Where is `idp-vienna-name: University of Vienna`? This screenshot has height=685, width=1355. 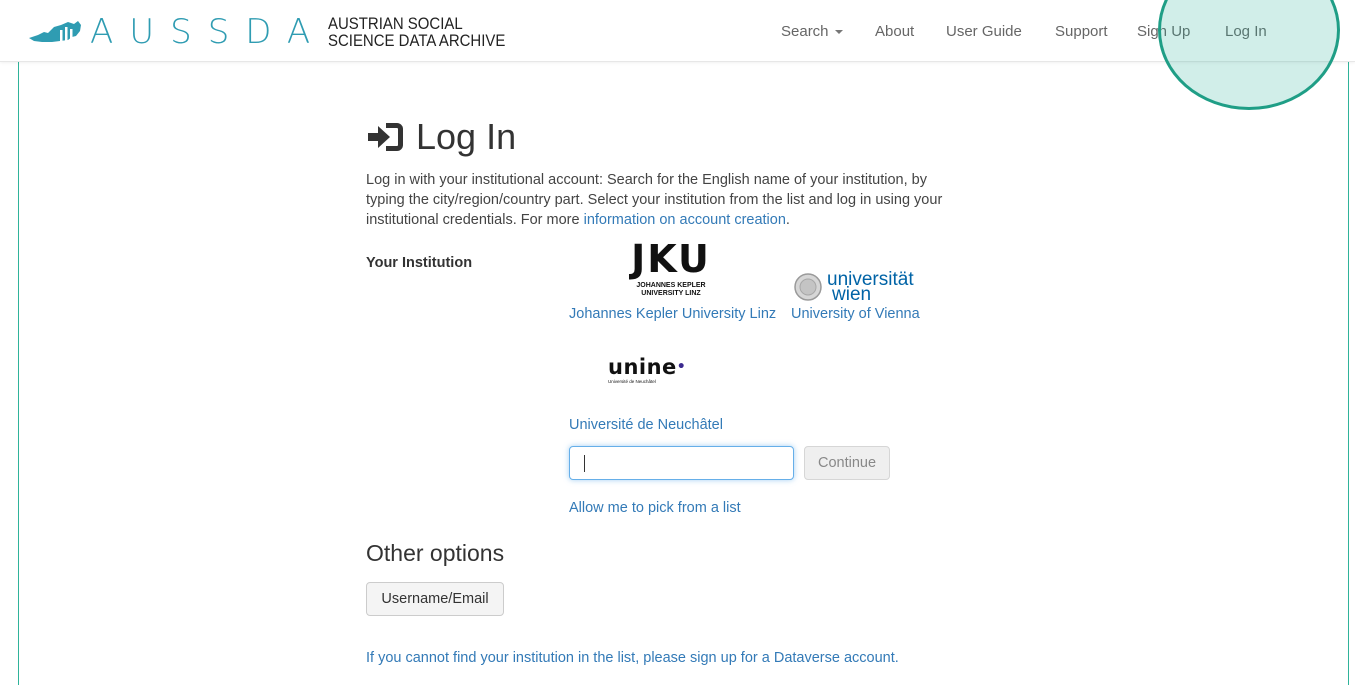
idp-vienna-name: University of Vienna is located at coordinates (855, 314).